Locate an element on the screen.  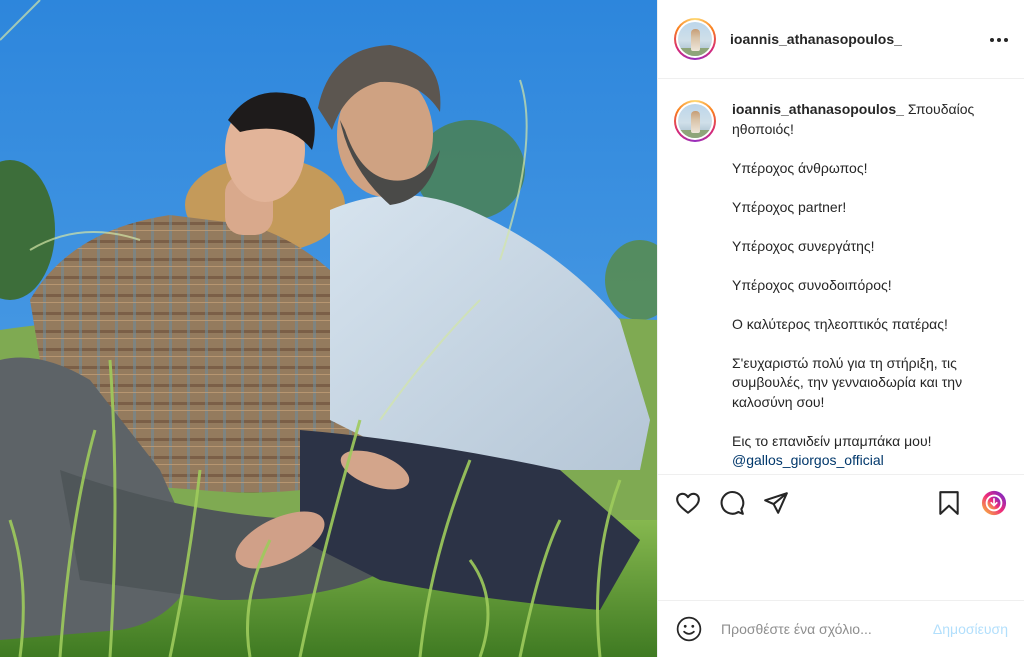
caption-avatar-image is located at coordinates (695, 121).